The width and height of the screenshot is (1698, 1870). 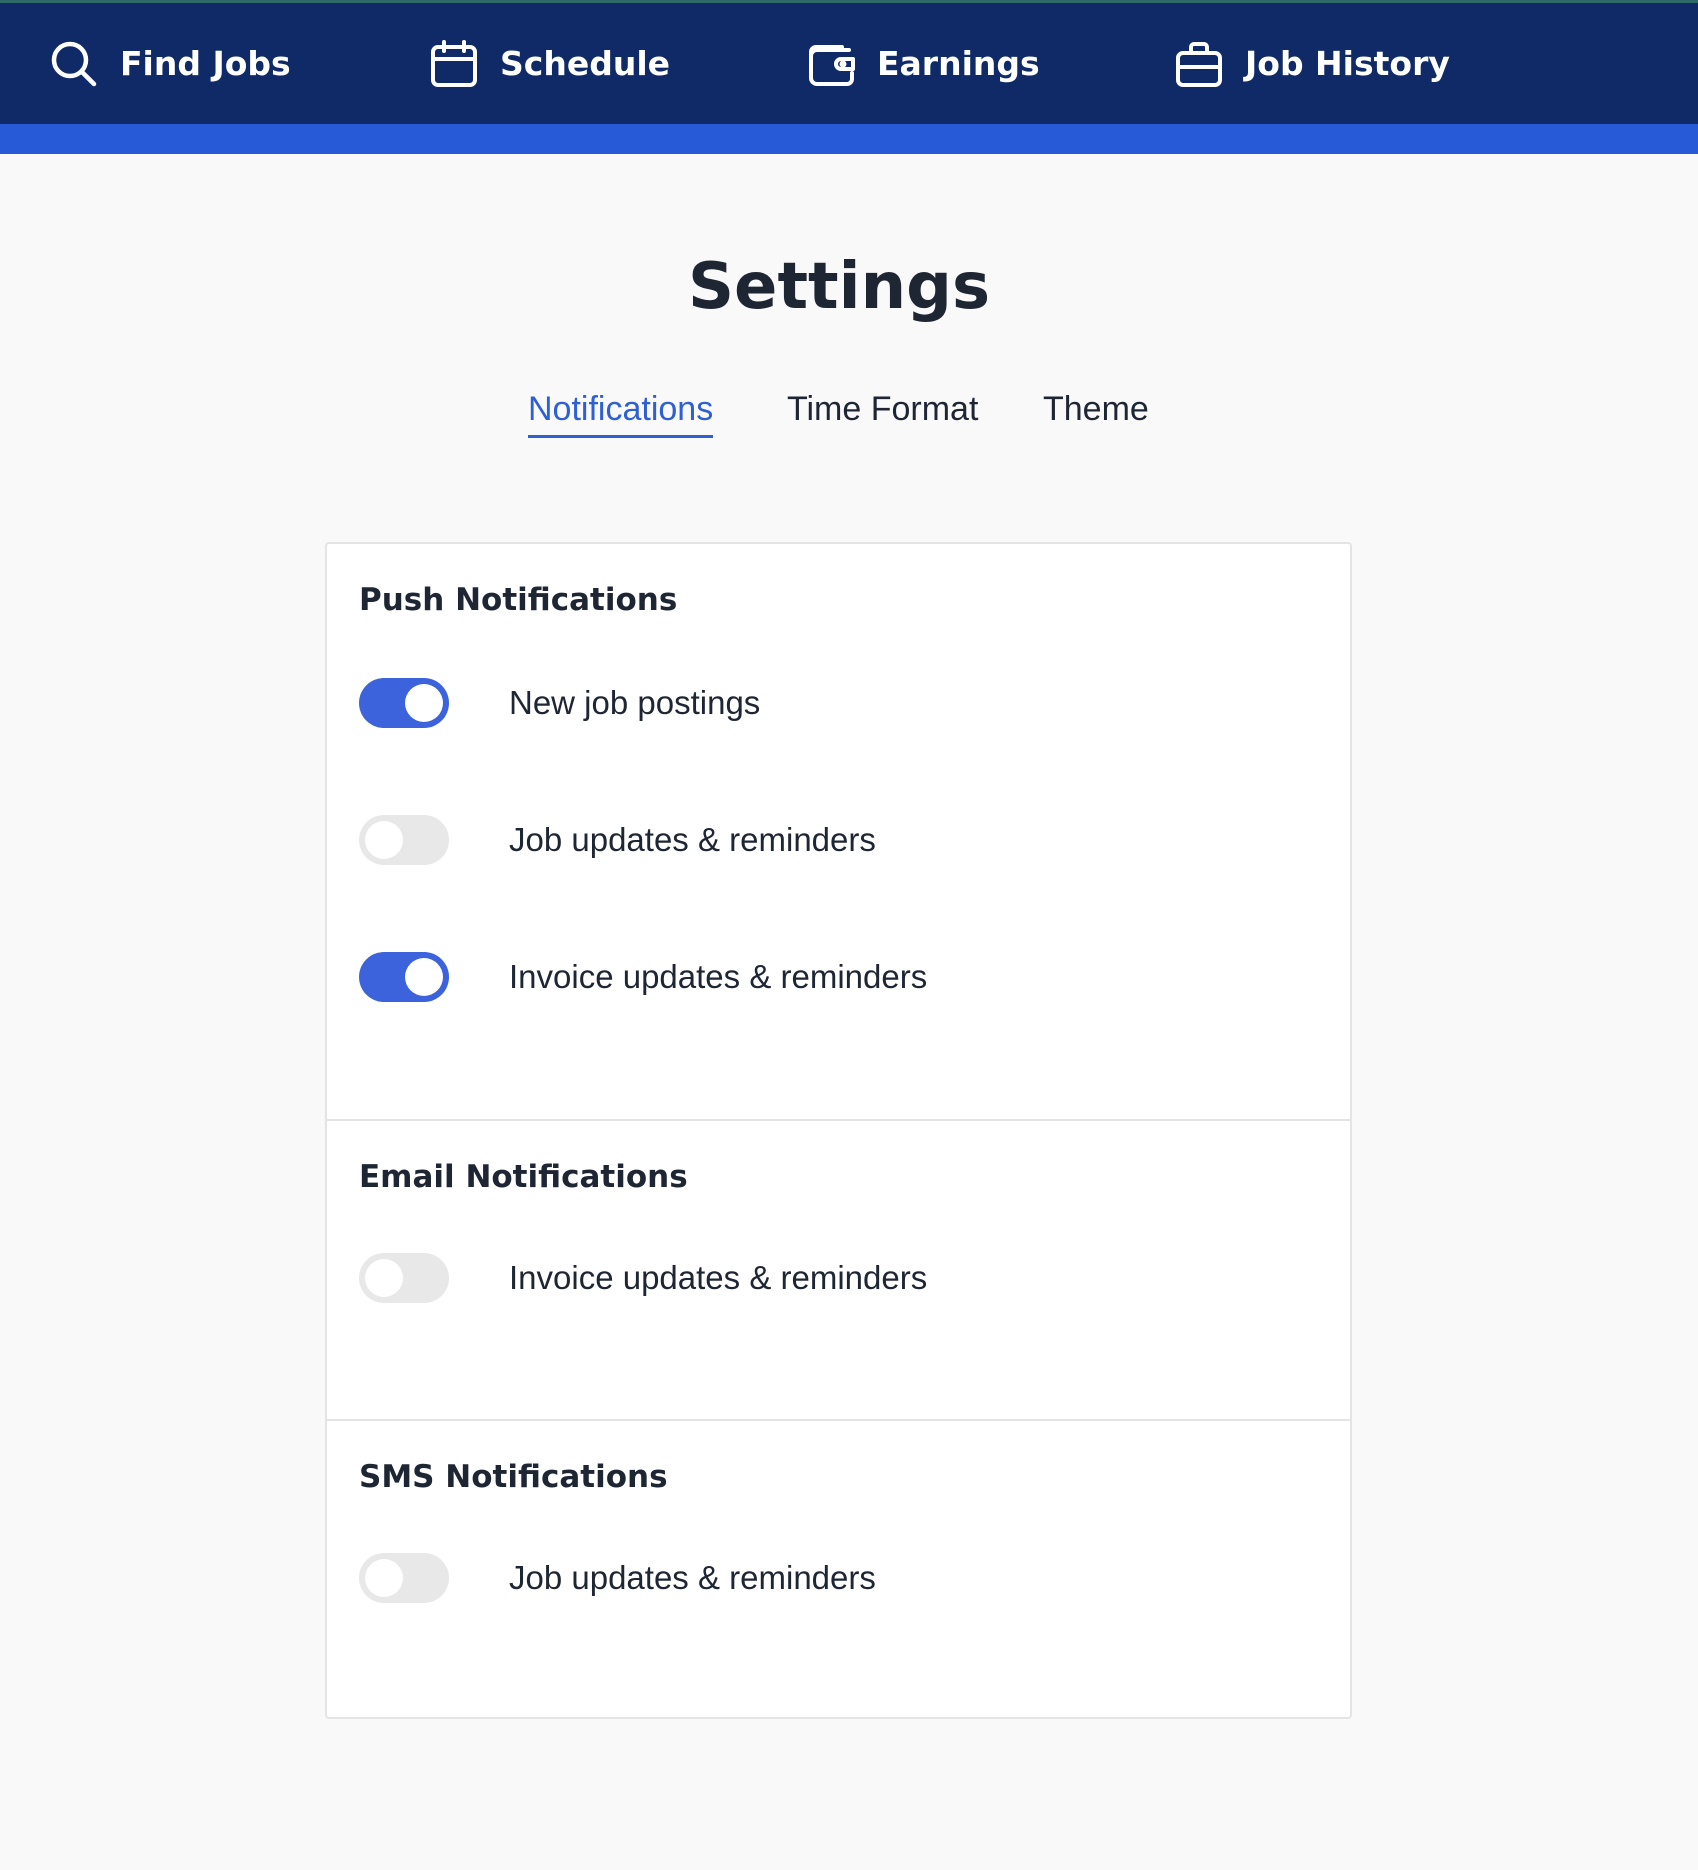 I want to click on section-title: Email Notifications, so click(x=523, y=1177).